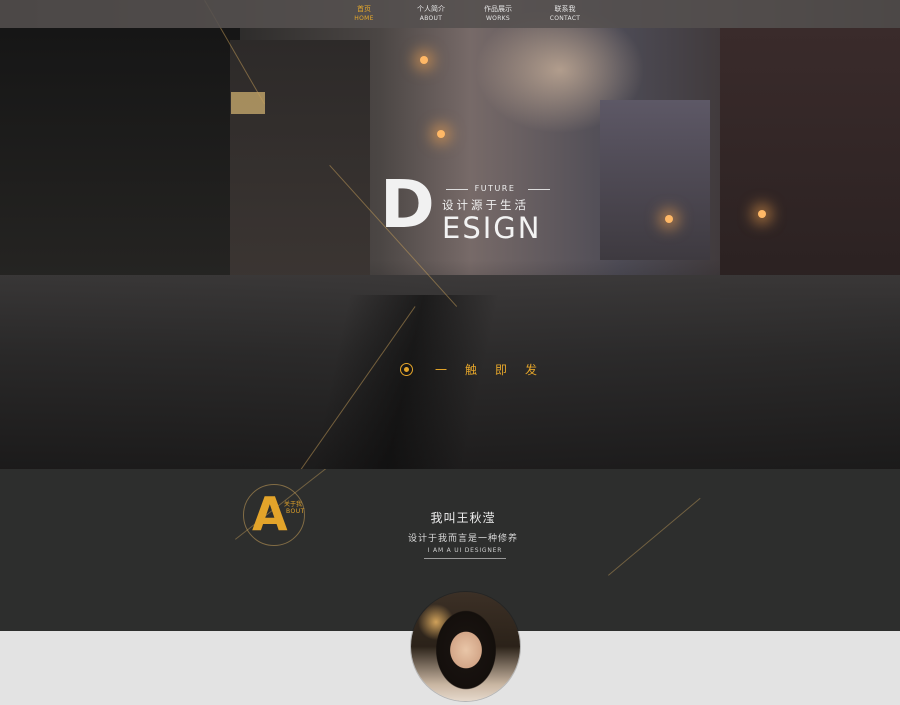 This screenshot has height=705, width=900. Describe the element at coordinates (463, 518) in the screenshot. I see `about-name: 我叫王秋滢` at that location.